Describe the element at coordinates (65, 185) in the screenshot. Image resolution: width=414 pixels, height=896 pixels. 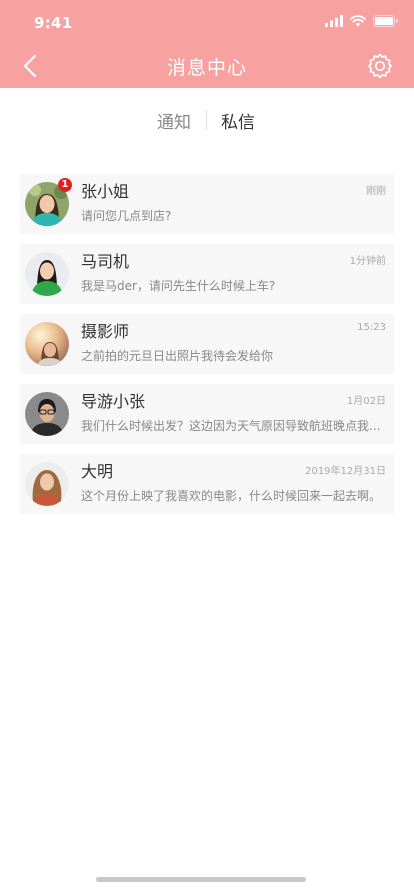
I see `unread-badge: 1` at that location.